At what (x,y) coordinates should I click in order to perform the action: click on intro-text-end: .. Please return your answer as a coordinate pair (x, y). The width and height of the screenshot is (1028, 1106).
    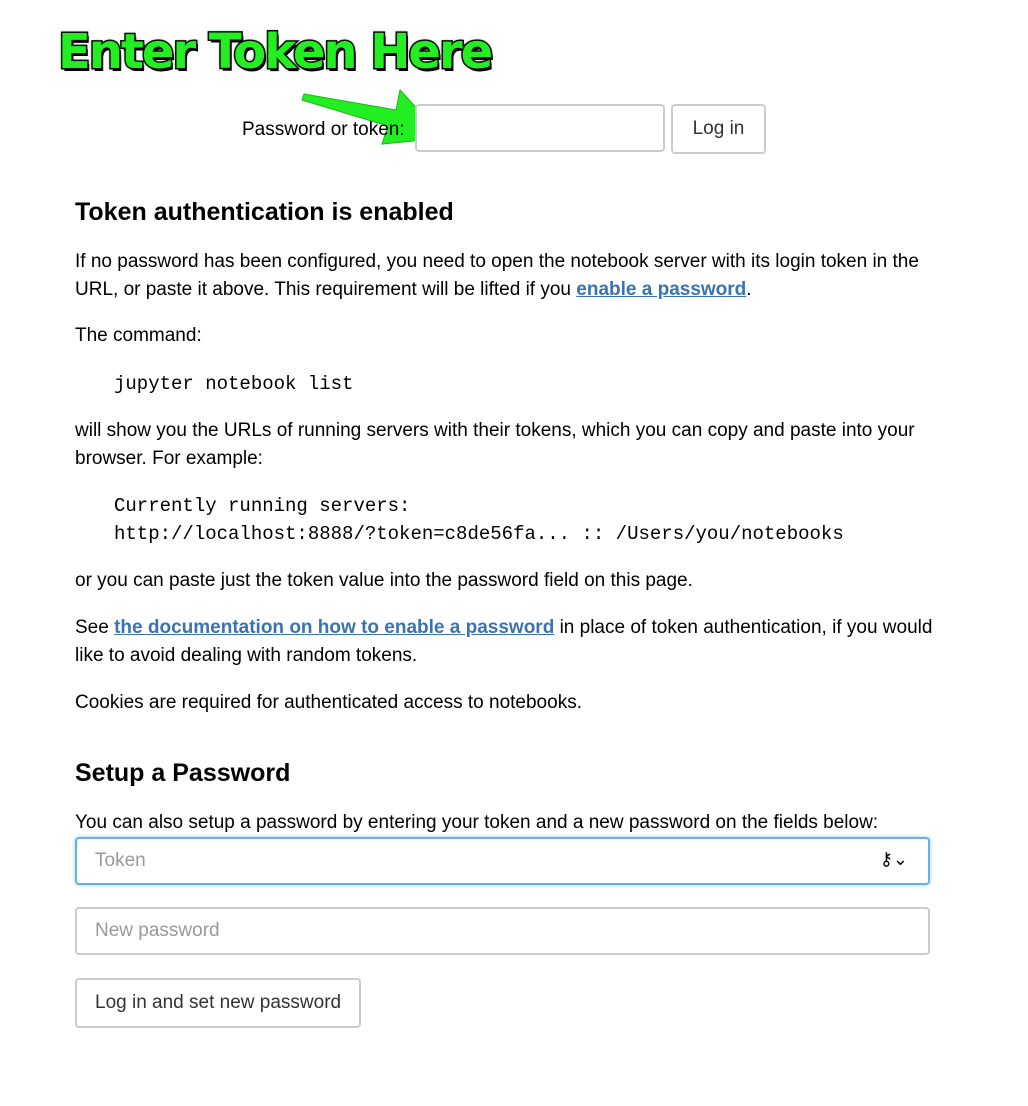
    Looking at the image, I should click on (749, 289).